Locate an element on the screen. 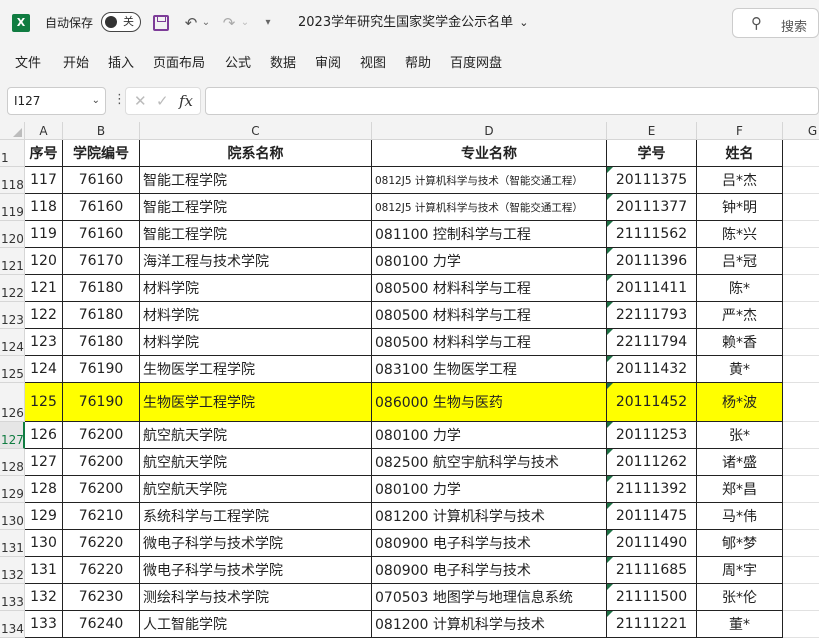 The width and height of the screenshot is (819, 641). header-cell: 姓名 is located at coordinates (740, 153).